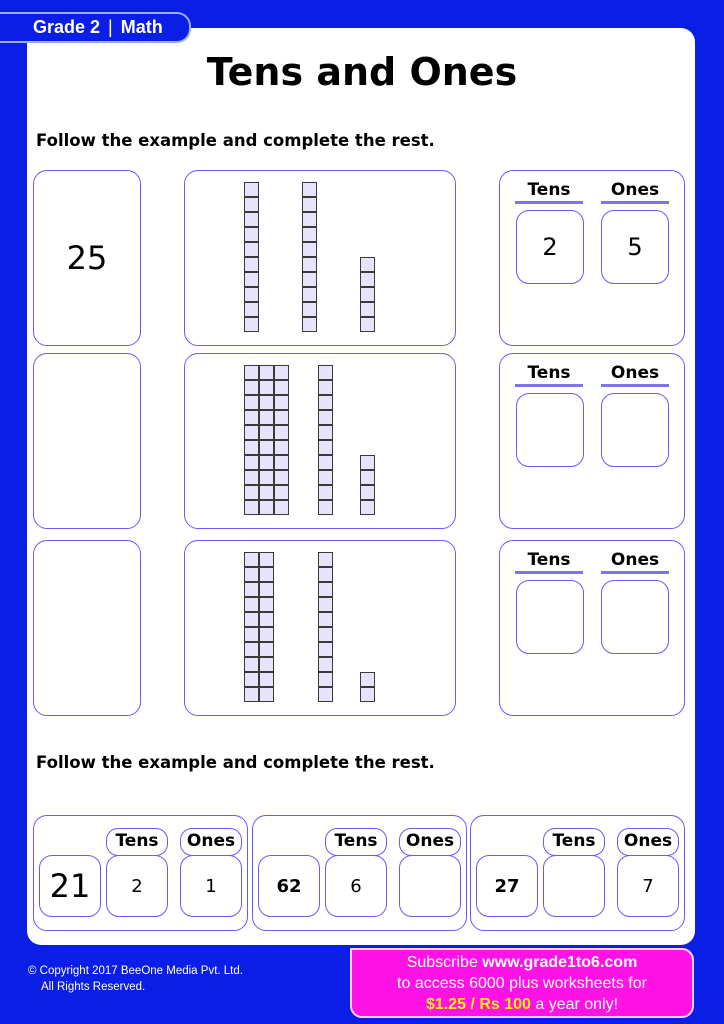 The image size is (724, 1024). What do you see at coordinates (559, 962) in the screenshot?
I see `promo-url-link: www.grade1to6.com` at bounding box center [559, 962].